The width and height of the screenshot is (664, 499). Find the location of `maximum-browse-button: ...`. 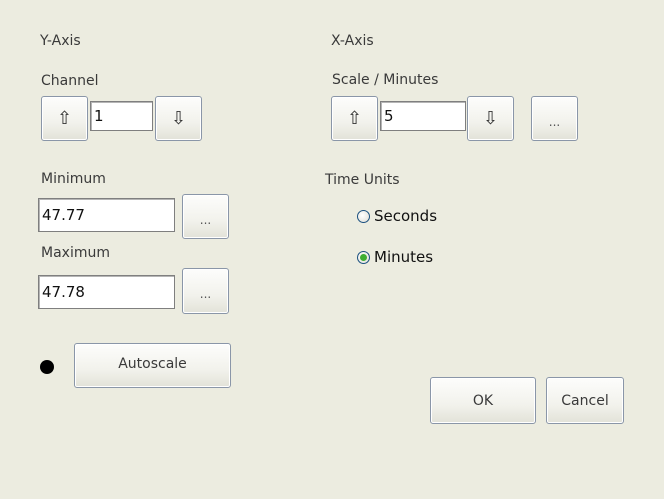

maximum-browse-button: ... is located at coordinates (205, 291).